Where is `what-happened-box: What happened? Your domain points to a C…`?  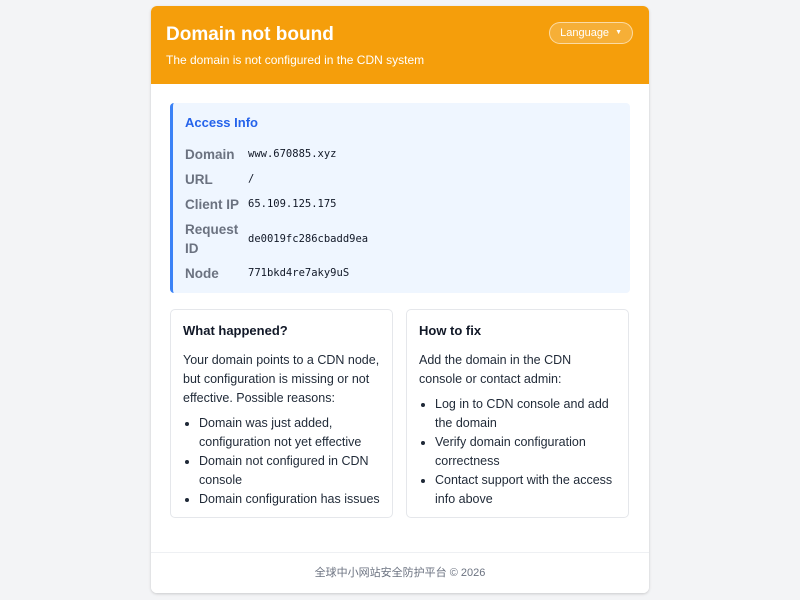
what-happened-box: What happened? Your domain points to a C… is located at coordinates (281, 413).